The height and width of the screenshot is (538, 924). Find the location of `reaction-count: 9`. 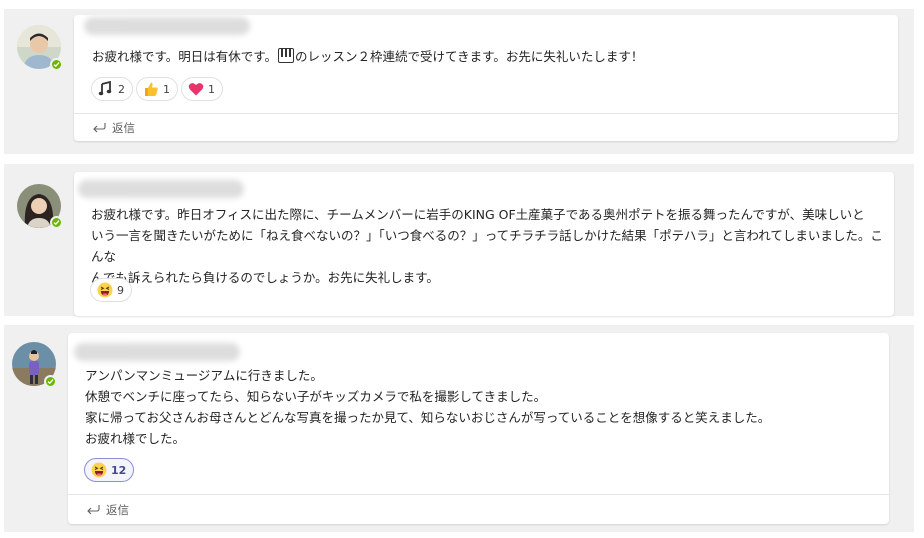

reaction-count: 9 is located at coordinates (120, 290).